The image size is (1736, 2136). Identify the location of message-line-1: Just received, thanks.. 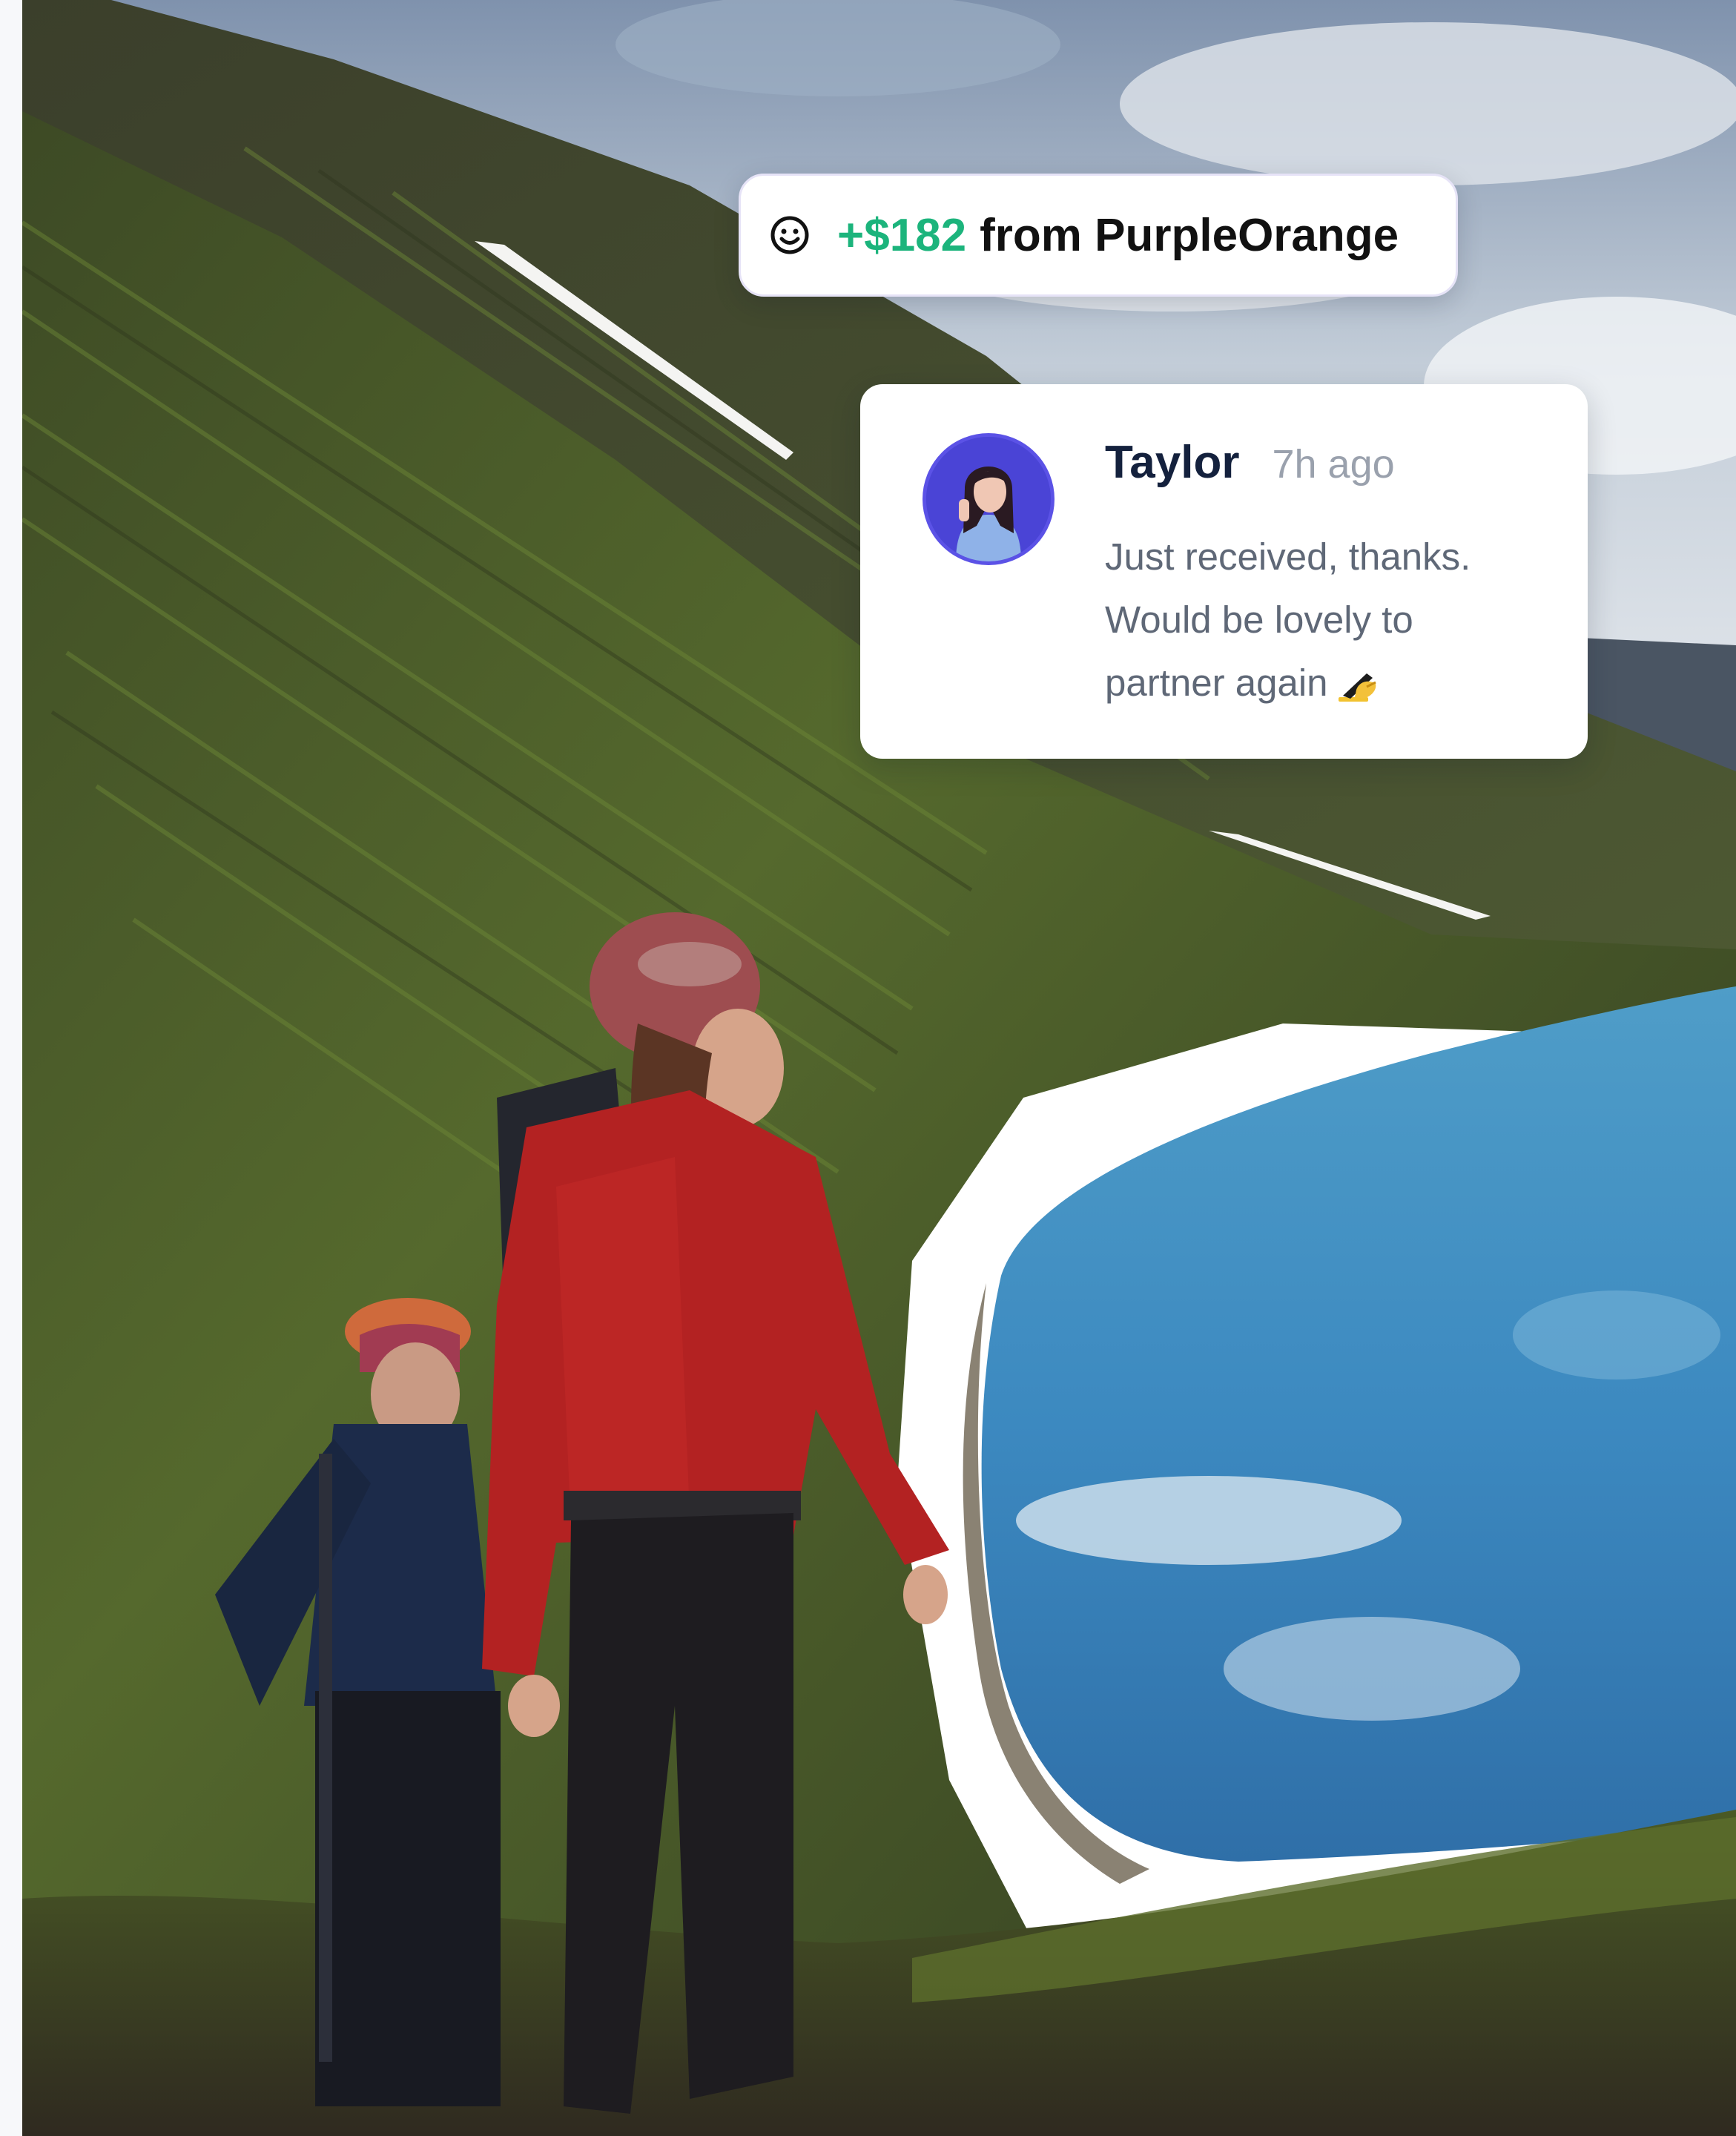
(1288, 556).